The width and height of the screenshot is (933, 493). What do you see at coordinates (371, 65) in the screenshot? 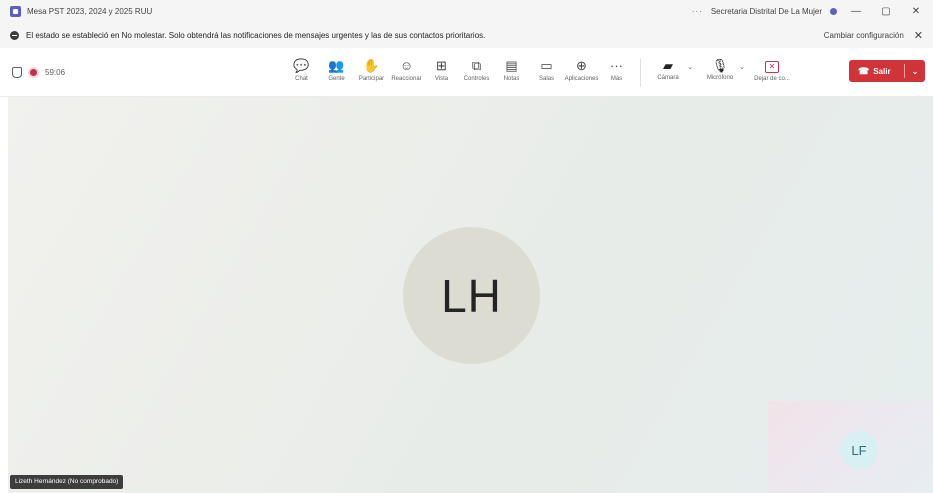
I see `raise-hand-icon: ✋` at bounding box center [371, 65].